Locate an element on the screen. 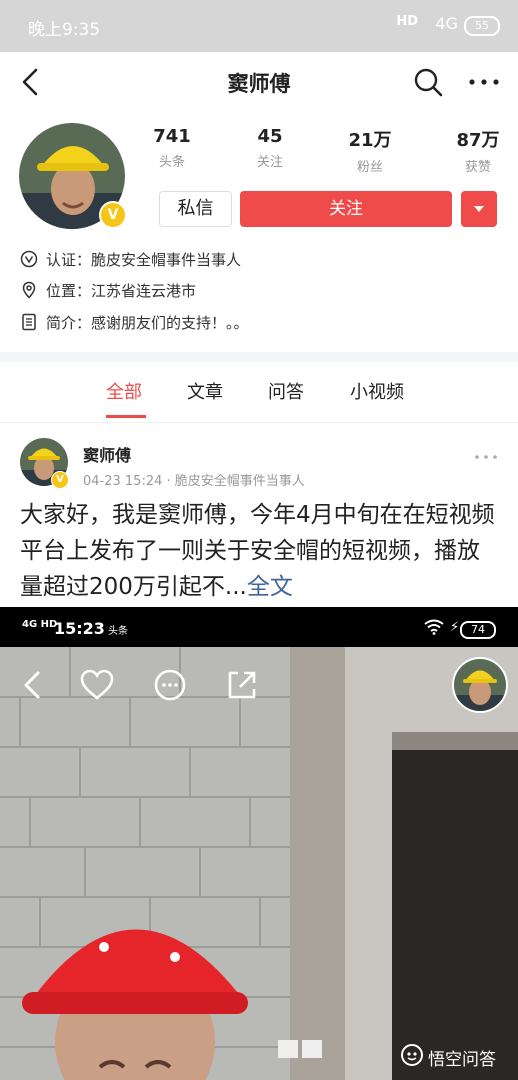 The image size is (518, 1080). caret-down-icon is located at coordinates (479, 209).